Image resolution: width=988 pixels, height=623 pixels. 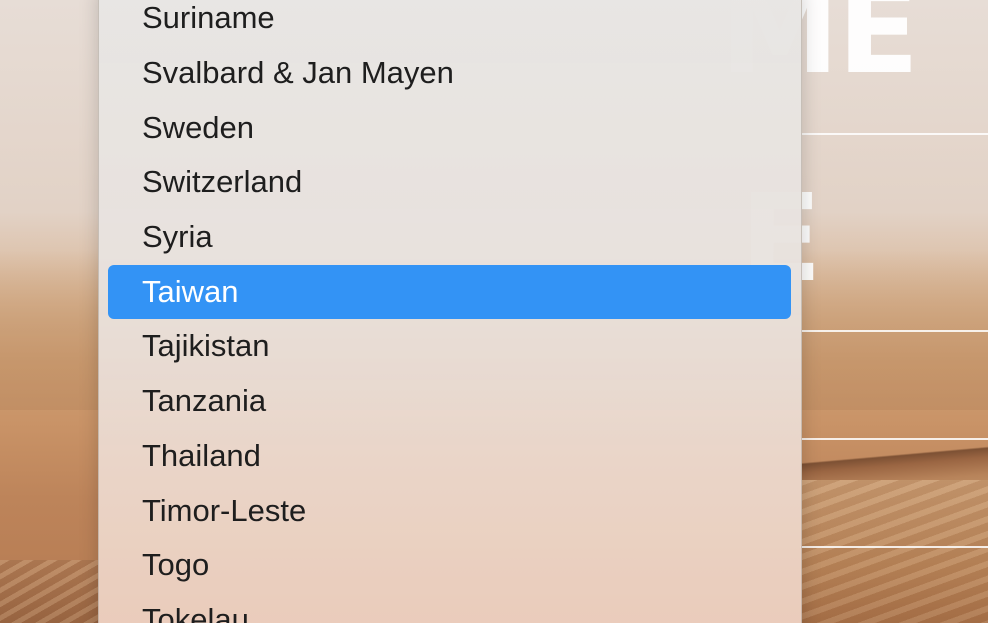 I want to click on menu-item-togo: Togo, so click(x=449, y=565).